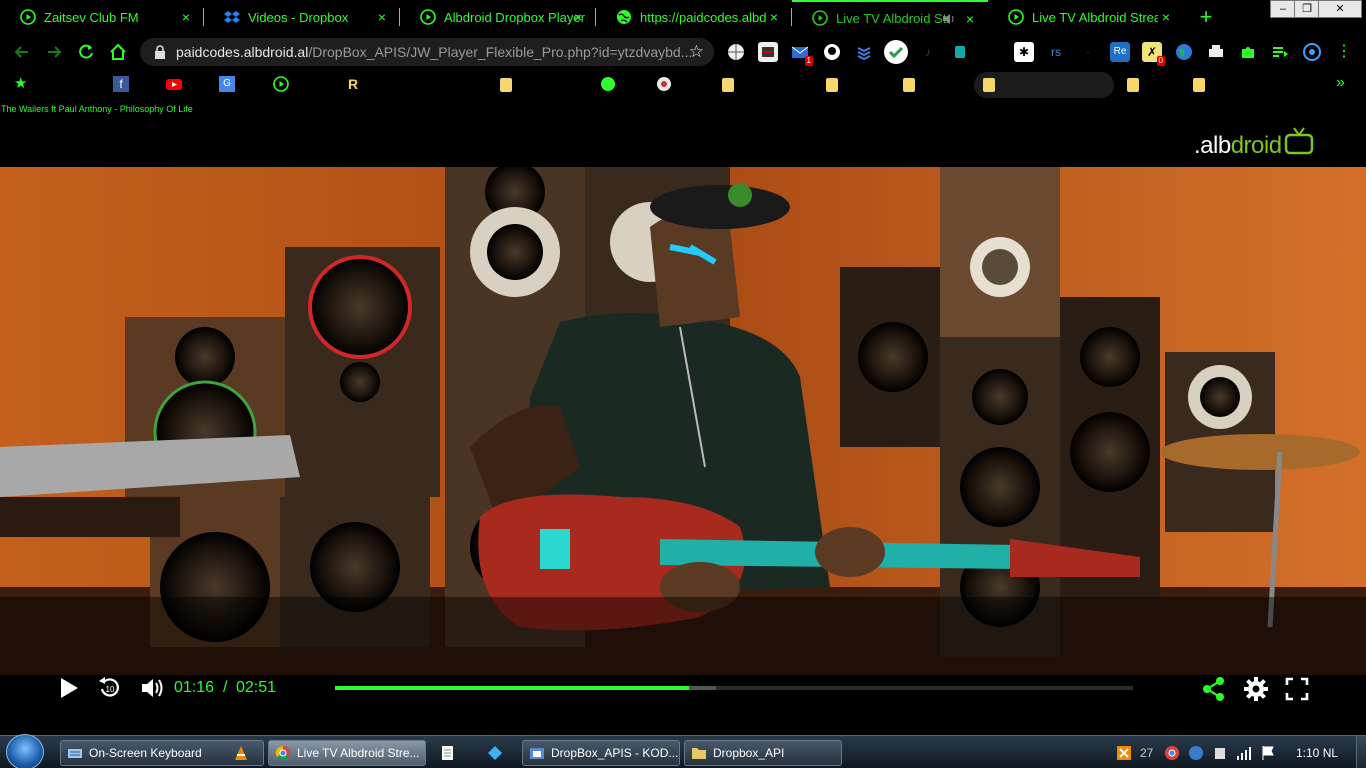 This screenshot has width=1366, height=768. Describe the element at coordinates (227, 84) in the screenshot. I see `translate-icon: G` at that location.